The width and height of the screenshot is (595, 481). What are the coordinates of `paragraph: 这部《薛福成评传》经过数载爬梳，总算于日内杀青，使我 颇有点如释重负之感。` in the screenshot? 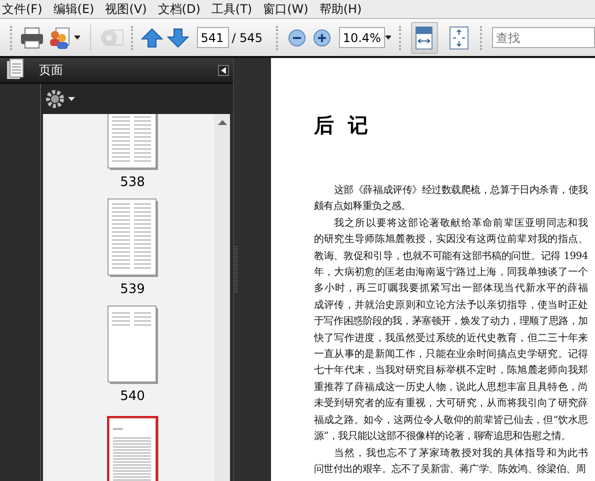 It's located at (451, 199).